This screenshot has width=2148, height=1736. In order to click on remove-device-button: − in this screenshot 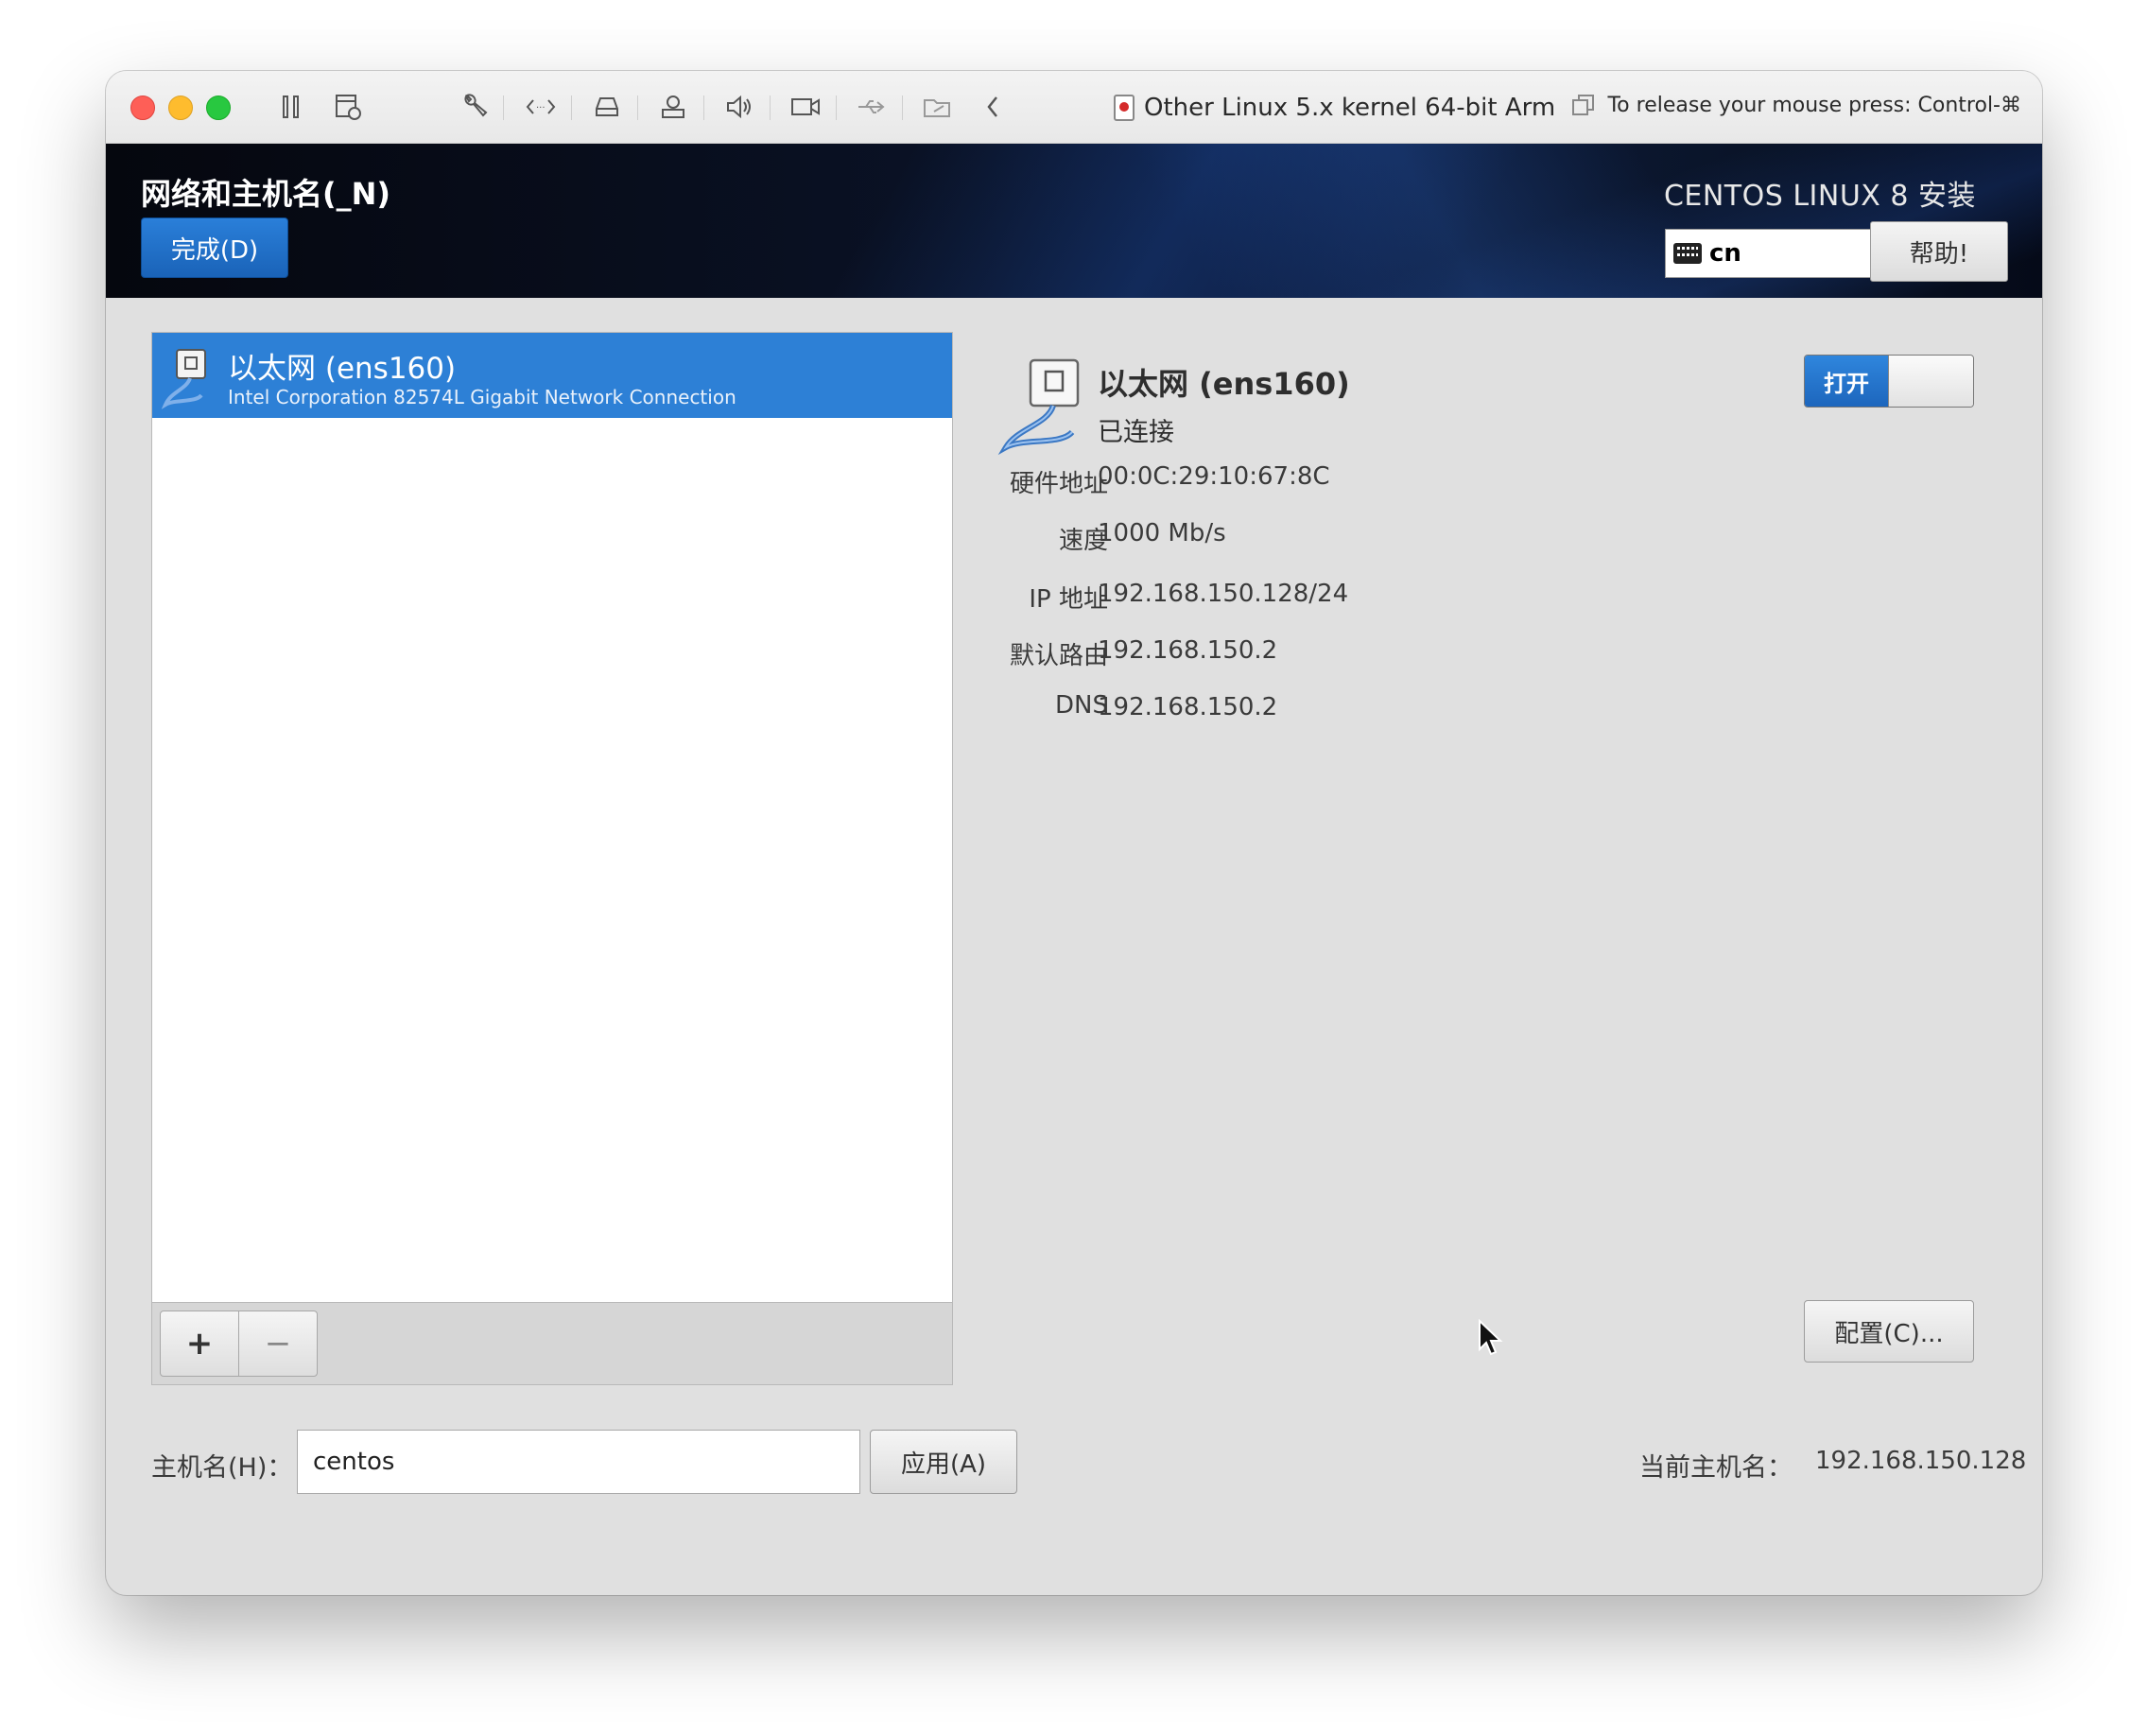, I will do `click(278, 1344)`.